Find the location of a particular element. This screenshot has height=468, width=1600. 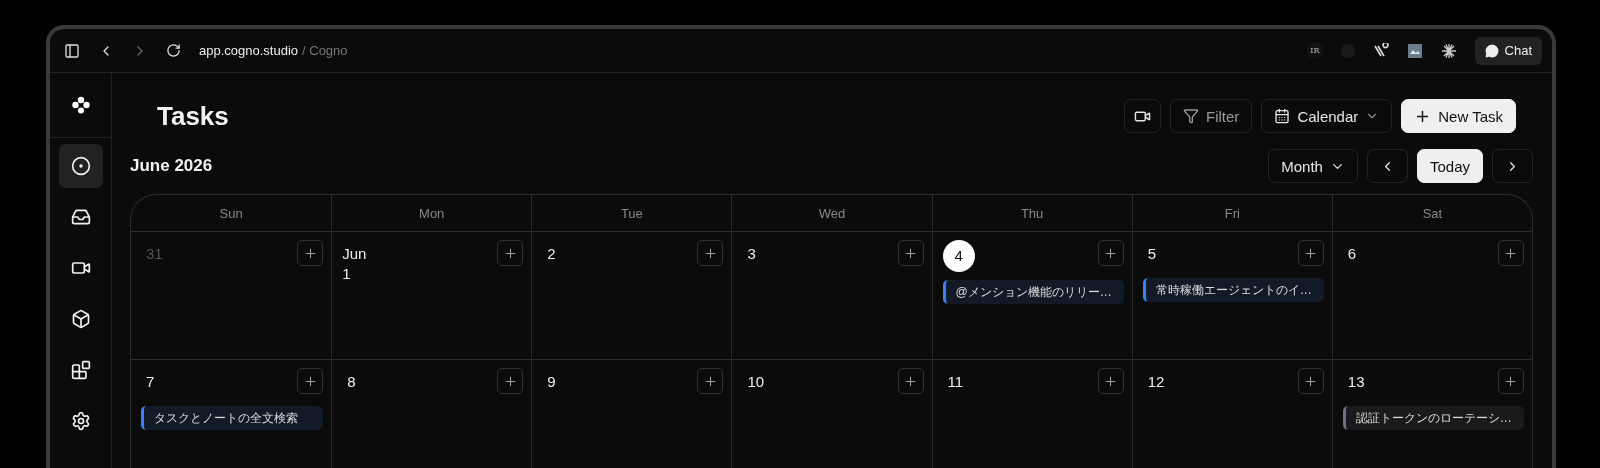

sparkle-icon is located at coordinates (1448, 50).